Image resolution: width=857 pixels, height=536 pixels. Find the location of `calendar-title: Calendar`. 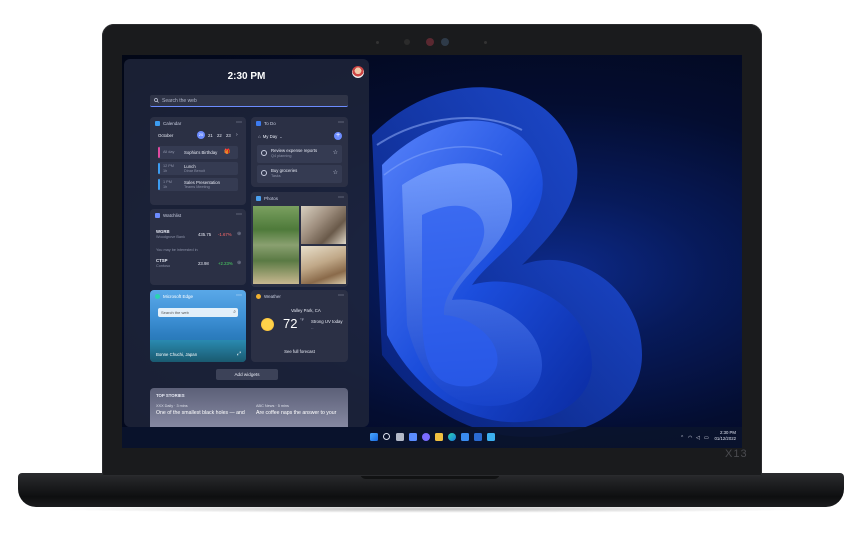

calendar-title: Calendar is located at coordinates (172, 123).